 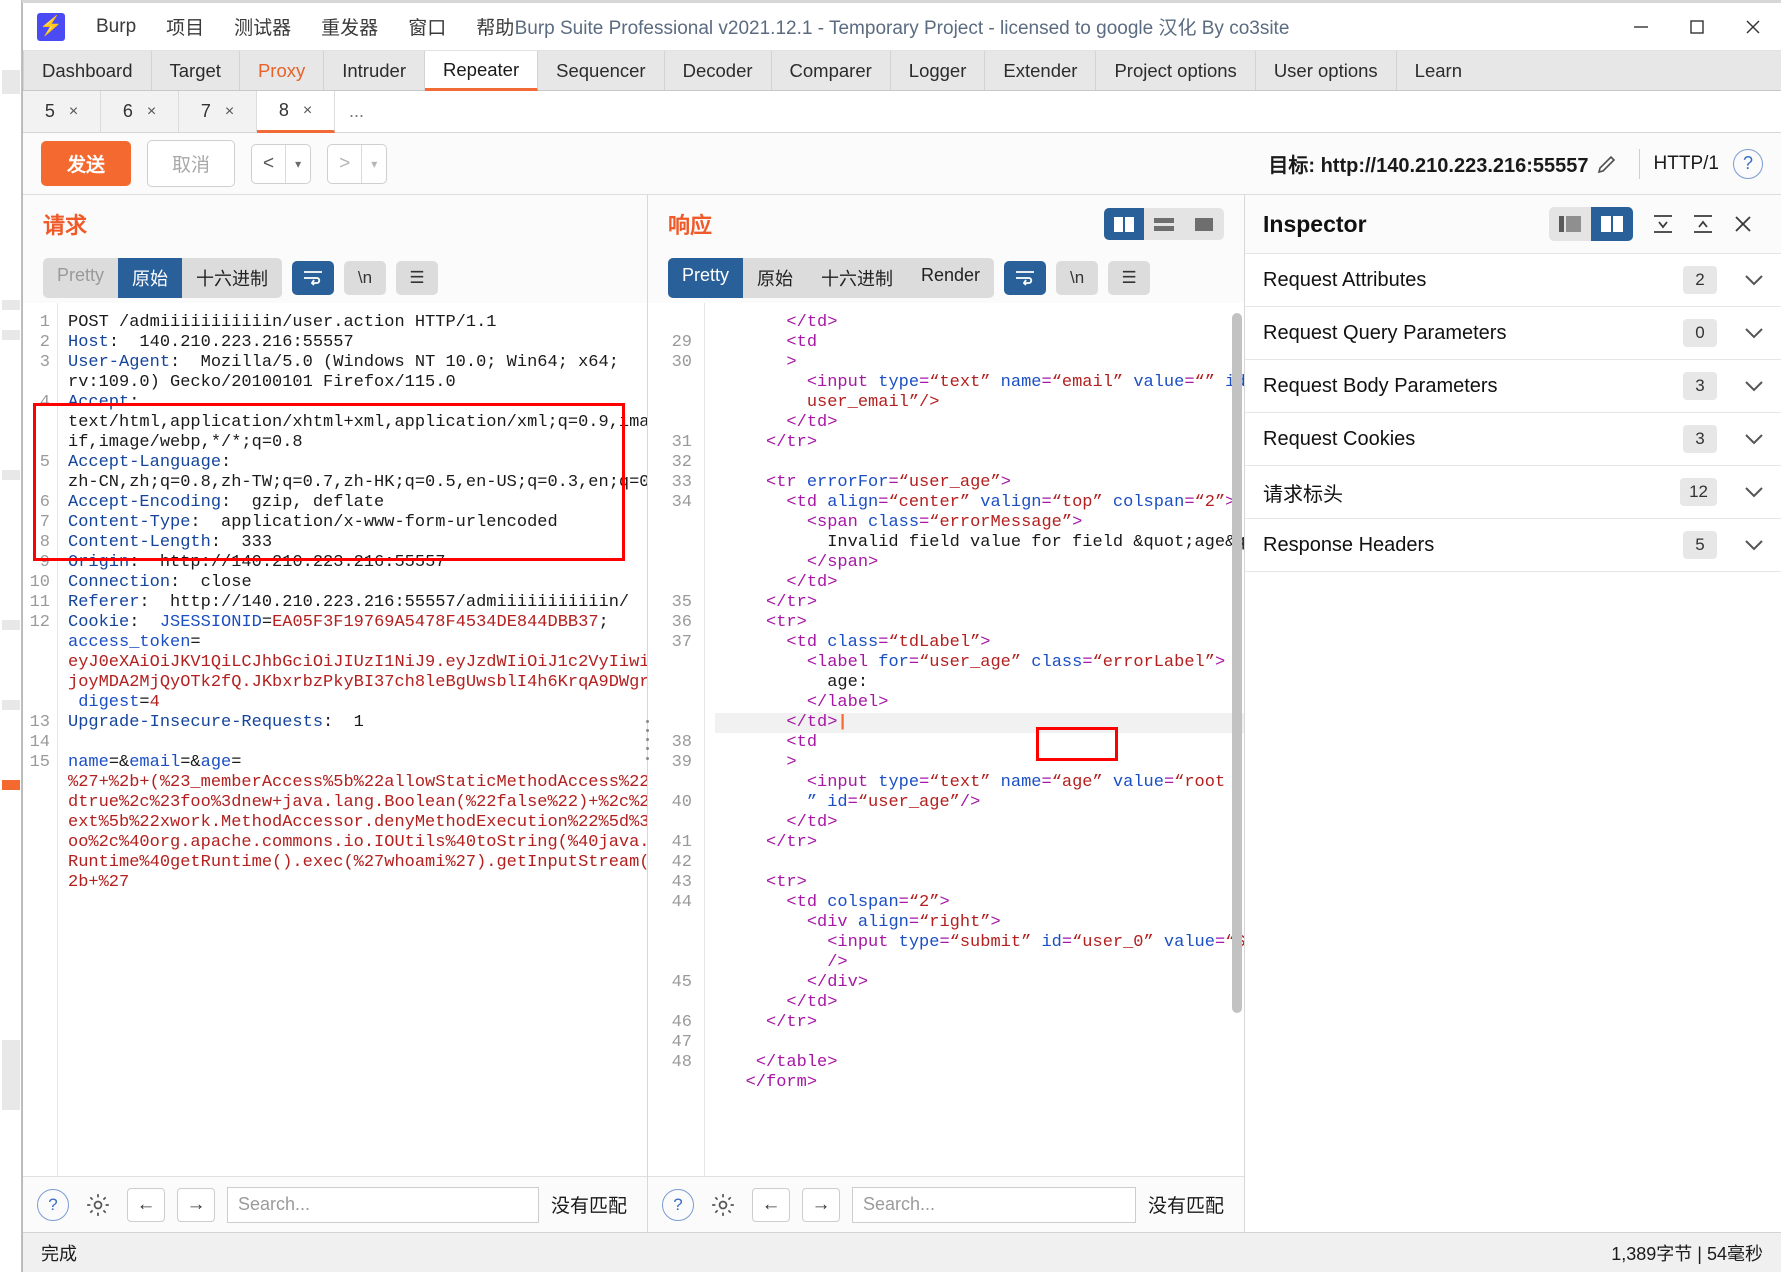 What do you see at coordinates (1315, 223) in the screenshot?
I see `inspector-title: Inspector` at bounding box center [1315, 223].